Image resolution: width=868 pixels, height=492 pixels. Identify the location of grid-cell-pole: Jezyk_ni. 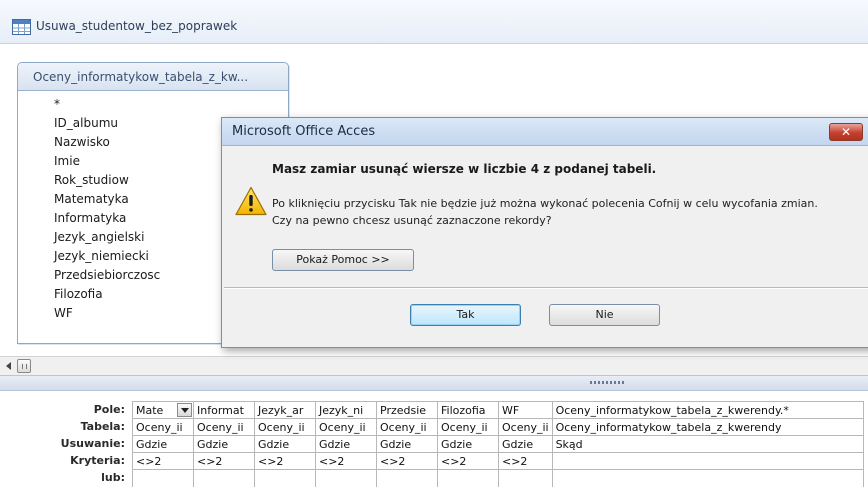
(346, 410).